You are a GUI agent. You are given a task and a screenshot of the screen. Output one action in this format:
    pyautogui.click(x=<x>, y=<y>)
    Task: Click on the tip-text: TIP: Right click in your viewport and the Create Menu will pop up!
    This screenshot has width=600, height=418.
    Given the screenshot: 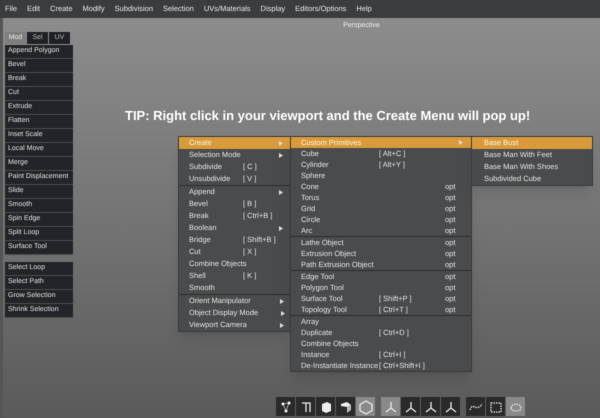 What is the action you would take?
    pyautogui.click(x=327, y=115)
    